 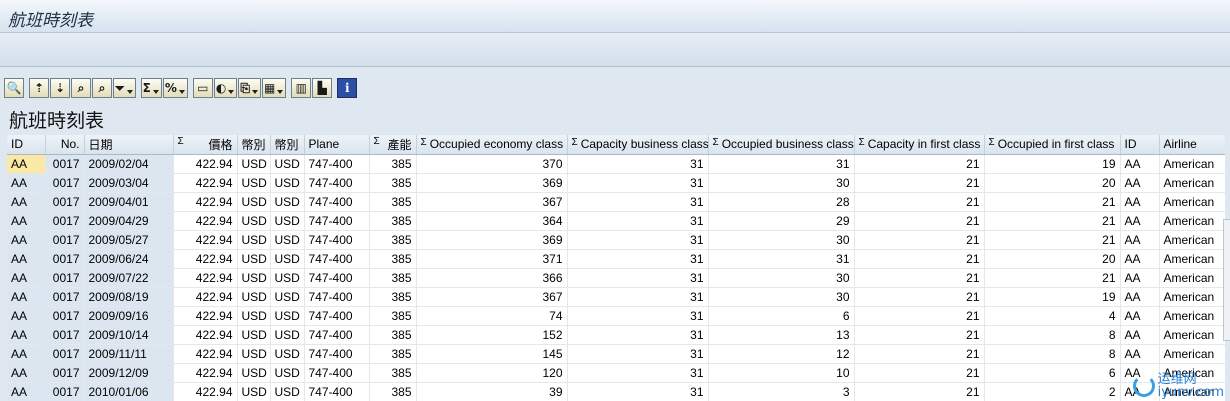 I want to click on column-header: Plane, so click(x=337, y=145).